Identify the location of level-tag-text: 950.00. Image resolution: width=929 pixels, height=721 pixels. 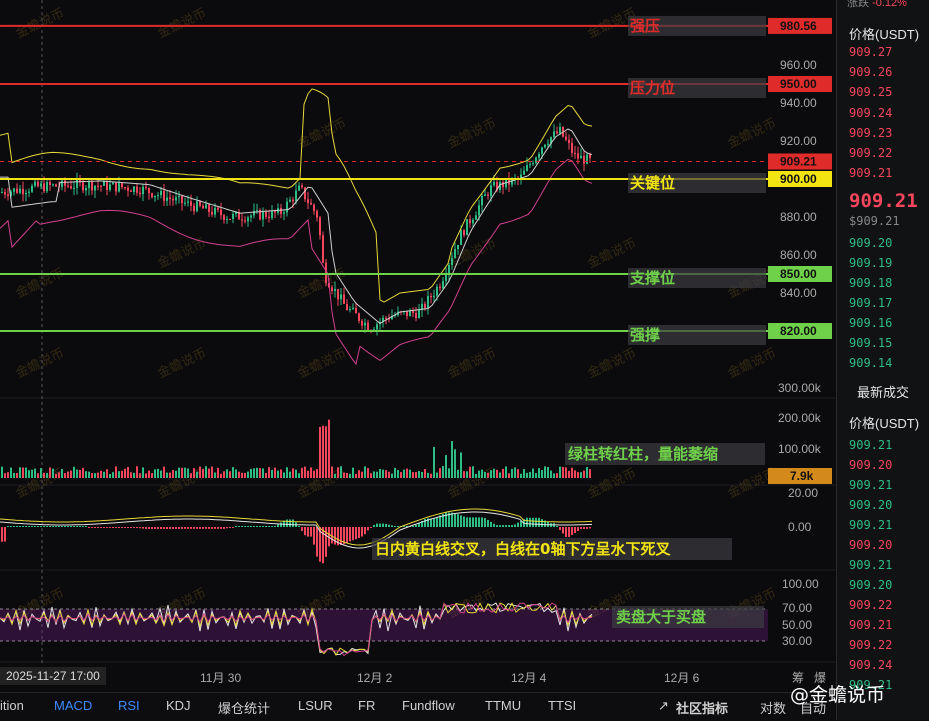
(798, 84).